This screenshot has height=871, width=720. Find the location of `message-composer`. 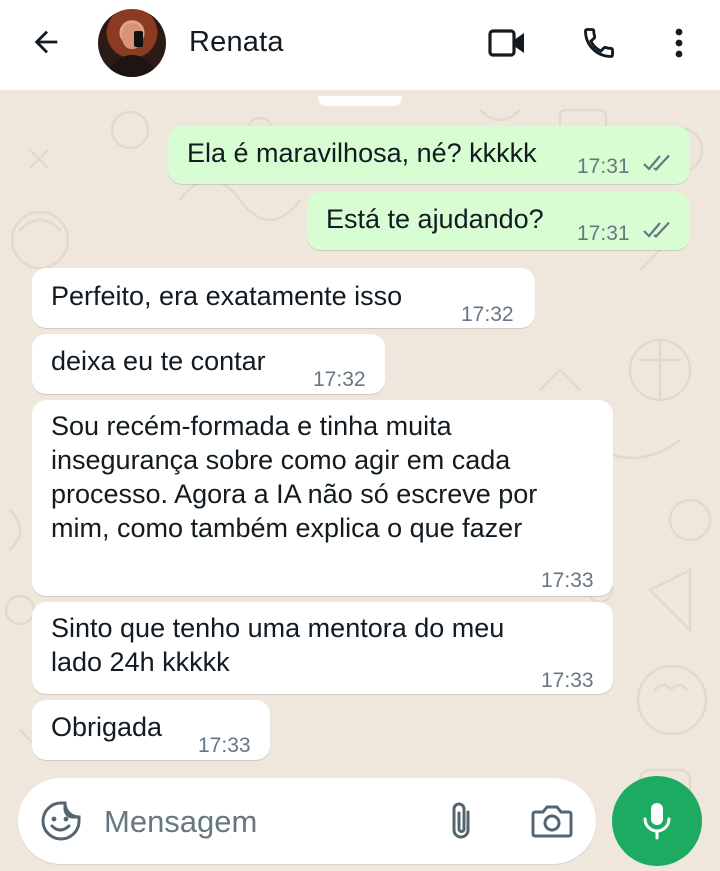

message-composer is located at coordinates (307, 821).